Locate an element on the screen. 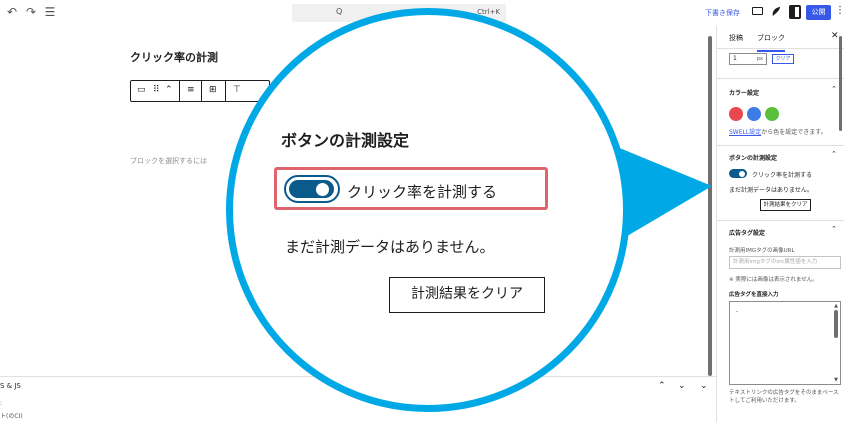  save-draft-button: 下書き保存 is located at coordinates (722, 13).